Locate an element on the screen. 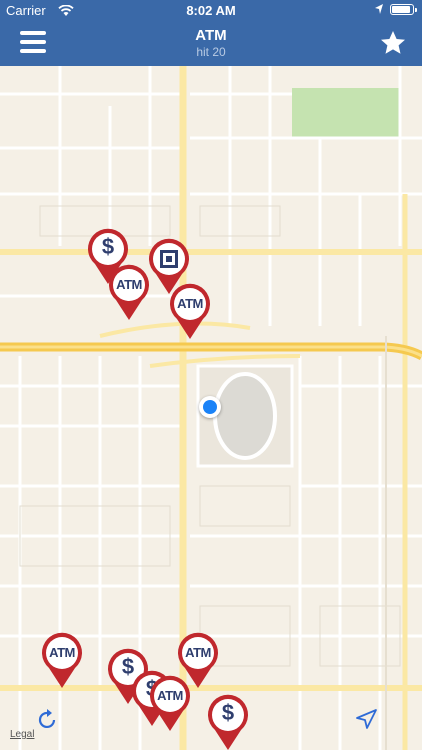 The image size is (422, 750). favorites-button is located at coordinates (393, 43).